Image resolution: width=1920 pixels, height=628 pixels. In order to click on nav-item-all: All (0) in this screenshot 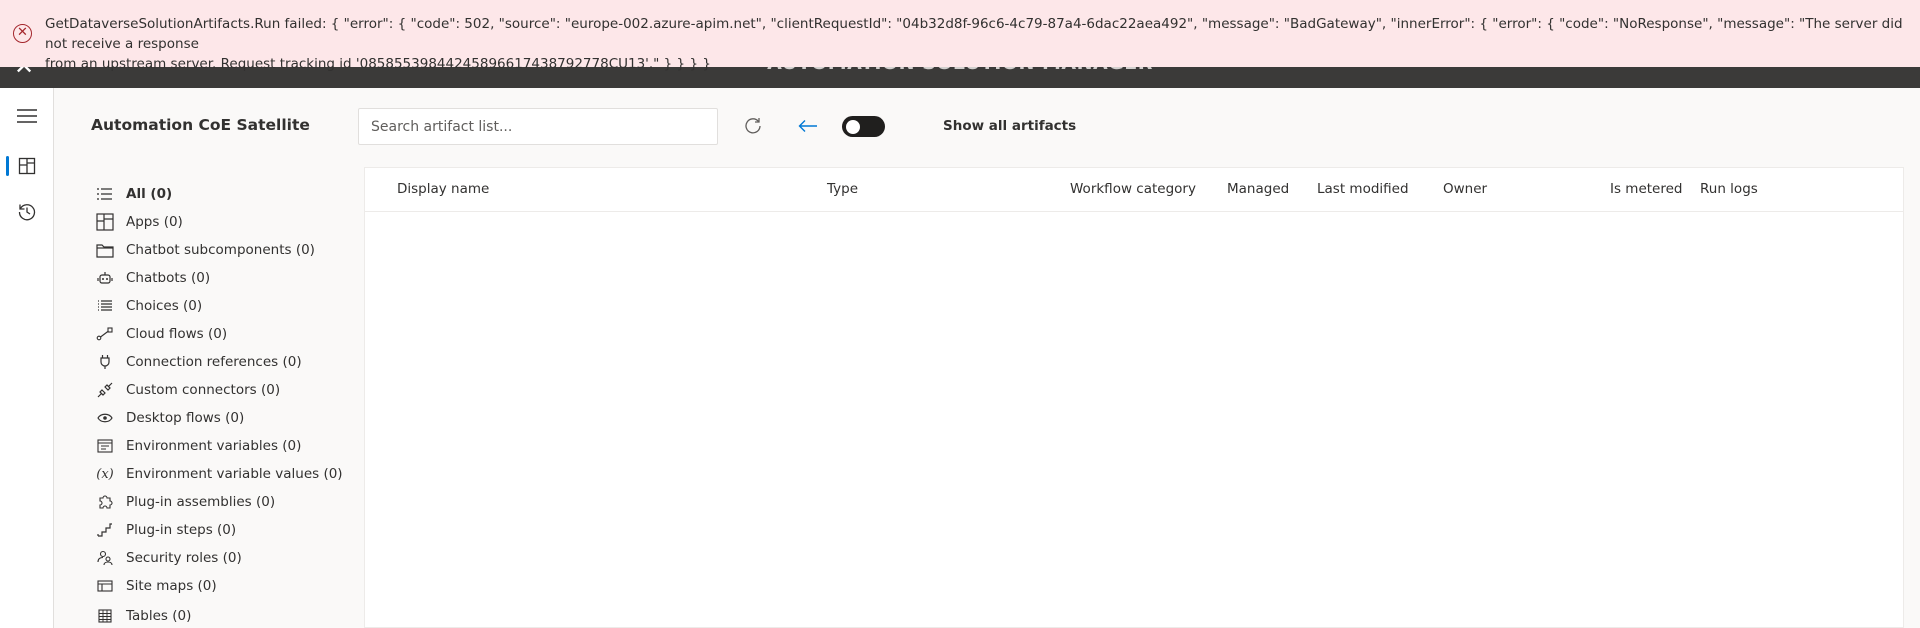, I will do `click(219, 194)`.